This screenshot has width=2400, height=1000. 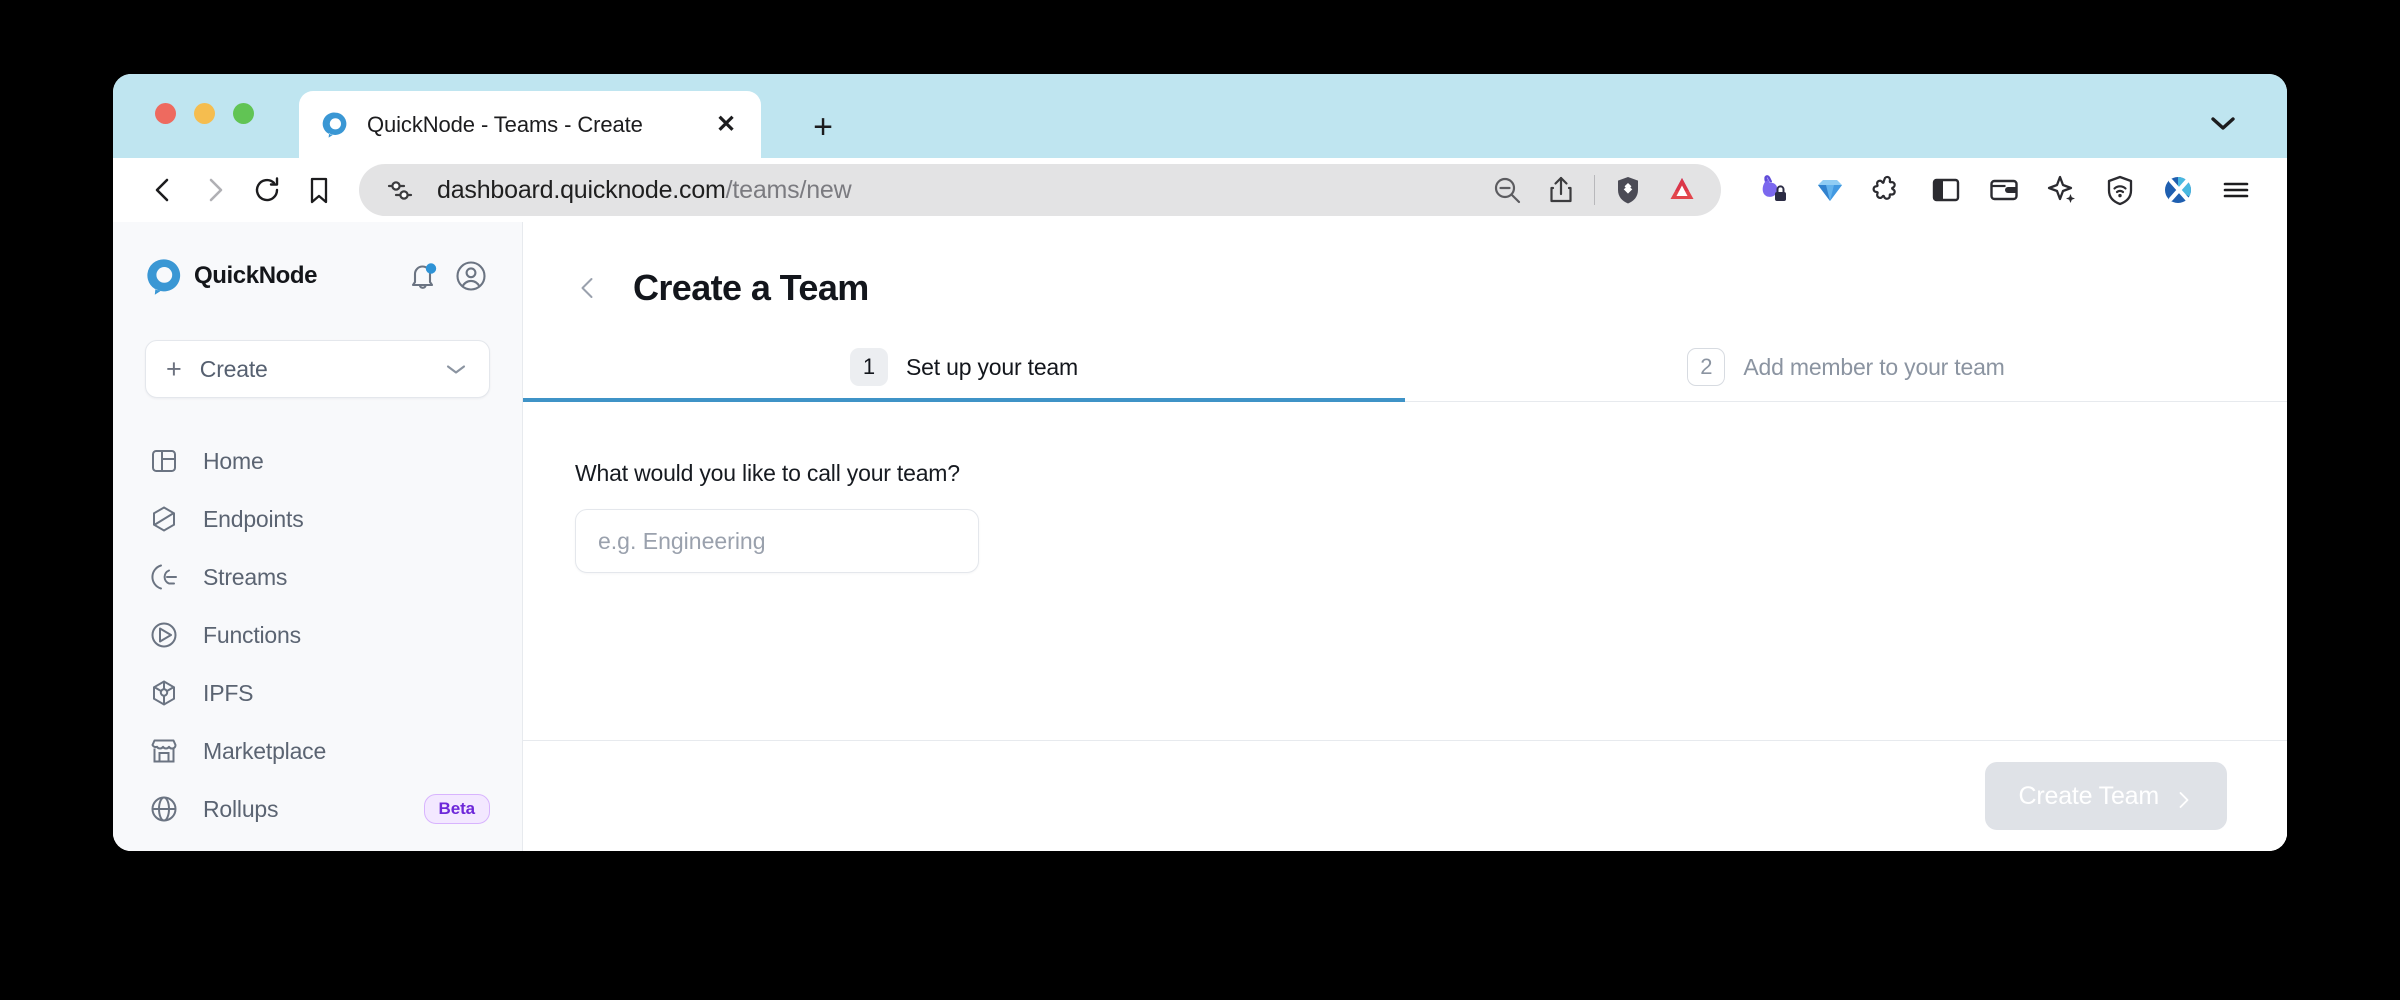 What do you see at coordinates (958, 190) in the screenshot?
I see `address-bar-text: dashboard.quicknode.com/teams/new` at bounding box center [958, 190].